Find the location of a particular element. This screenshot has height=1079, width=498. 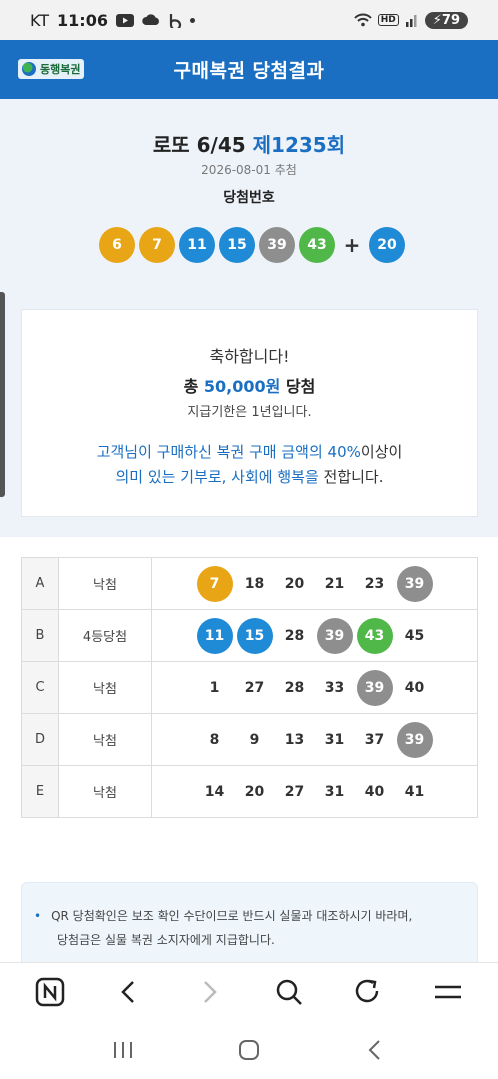

number: 13 is located at coordinates (294, 739).